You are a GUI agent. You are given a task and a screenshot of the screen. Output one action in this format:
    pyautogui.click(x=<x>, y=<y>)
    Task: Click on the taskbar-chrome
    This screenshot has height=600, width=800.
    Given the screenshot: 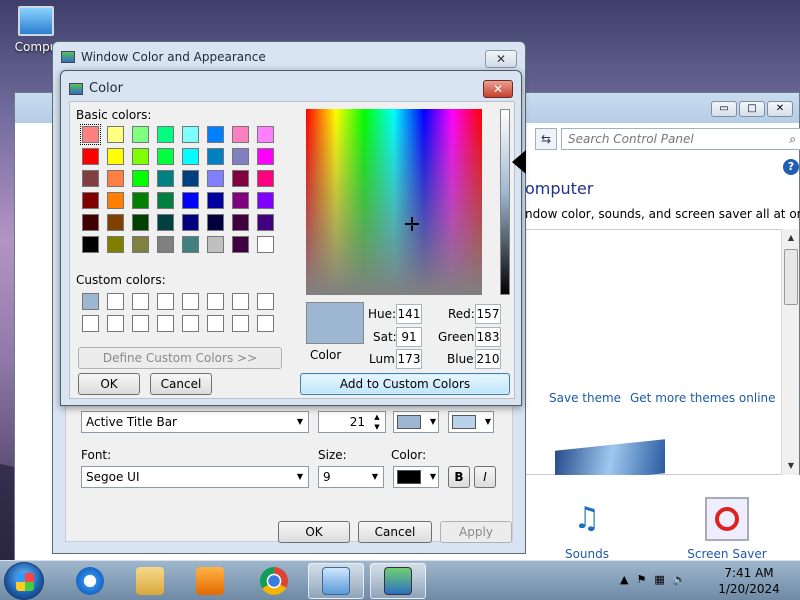 What is the action you would take?
    pyautogui.click(x=274, y=581)
    